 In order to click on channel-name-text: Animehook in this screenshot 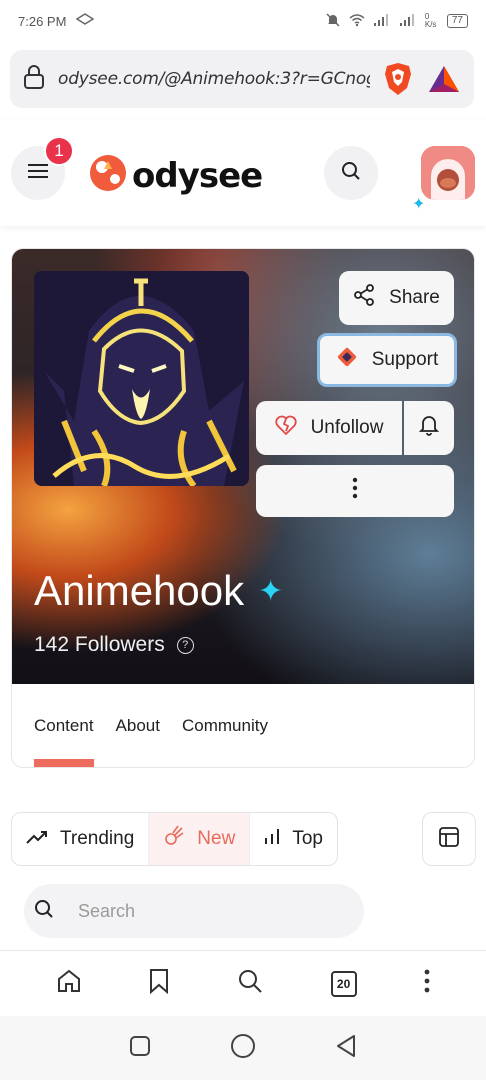, I will do `click(139, 590)`.